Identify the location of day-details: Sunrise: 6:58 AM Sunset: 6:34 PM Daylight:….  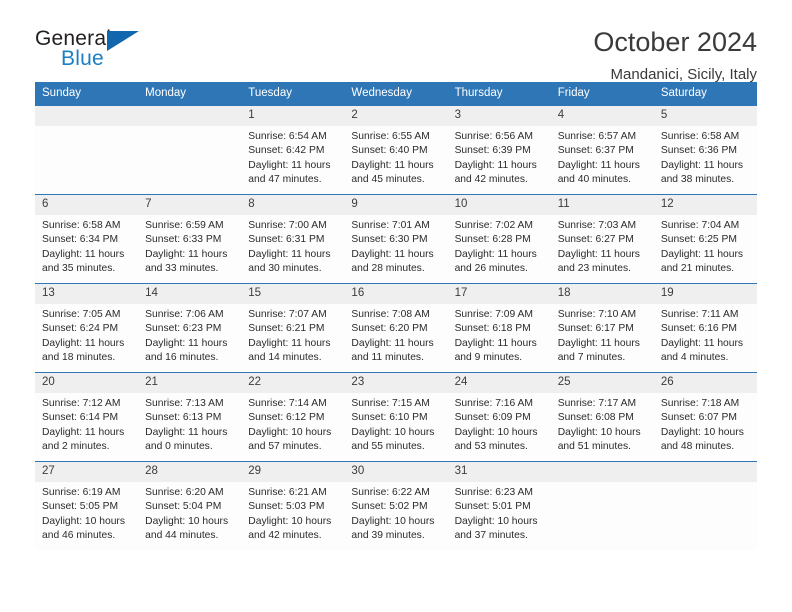
(86, 245).